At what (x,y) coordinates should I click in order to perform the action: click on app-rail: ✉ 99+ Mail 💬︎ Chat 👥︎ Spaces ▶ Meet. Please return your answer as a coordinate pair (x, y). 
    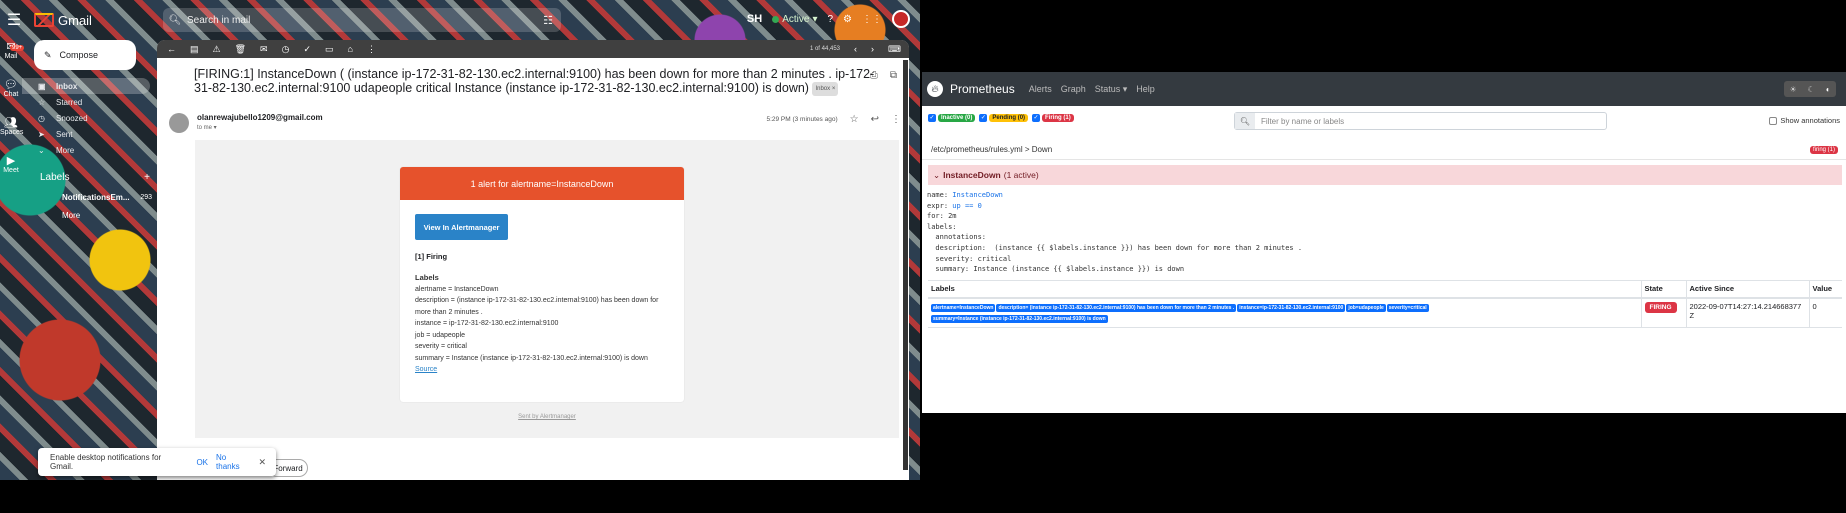
    Looking at the image, I should click on (12, 260).